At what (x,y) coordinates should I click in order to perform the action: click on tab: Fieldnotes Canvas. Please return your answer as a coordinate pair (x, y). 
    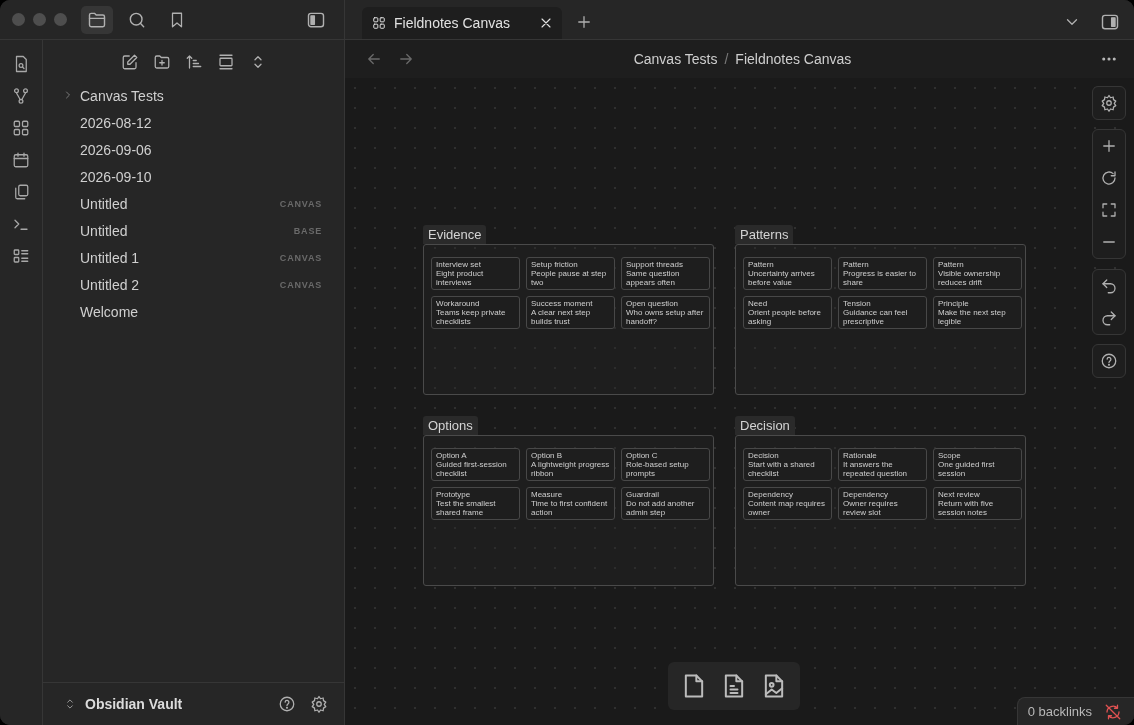
    Looking at the image, I should click on (462, 23).